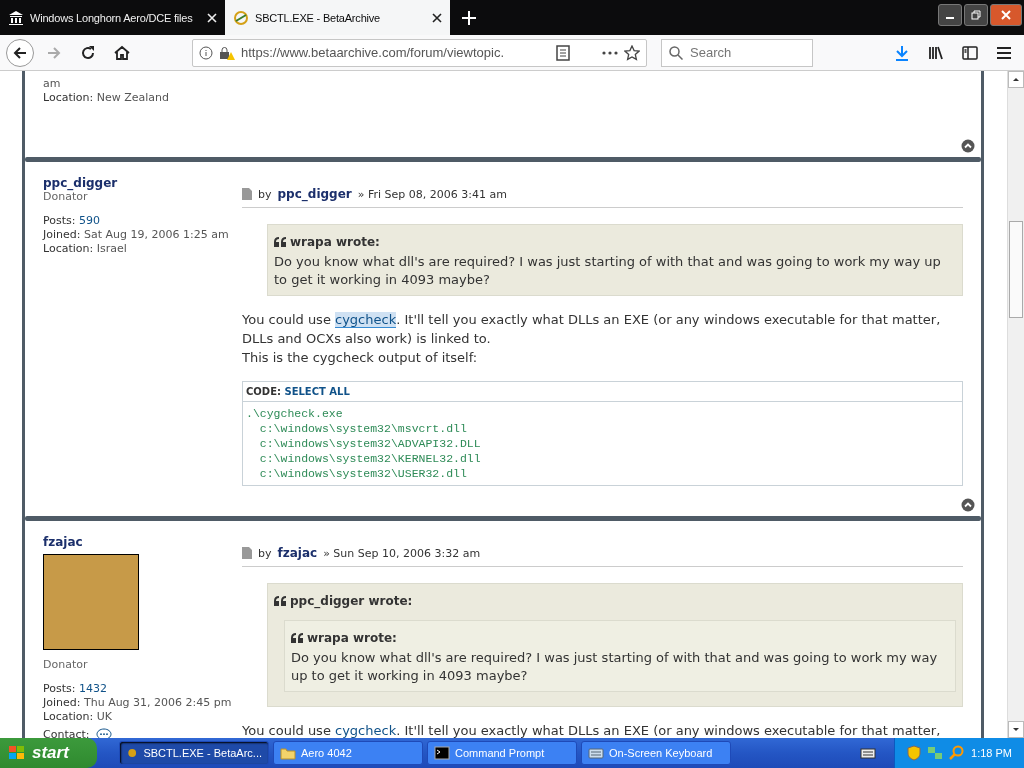  What do you see at coordinates (936, 52) in the screenshot?
I see `library-icon` at bounding box center [936, 52].